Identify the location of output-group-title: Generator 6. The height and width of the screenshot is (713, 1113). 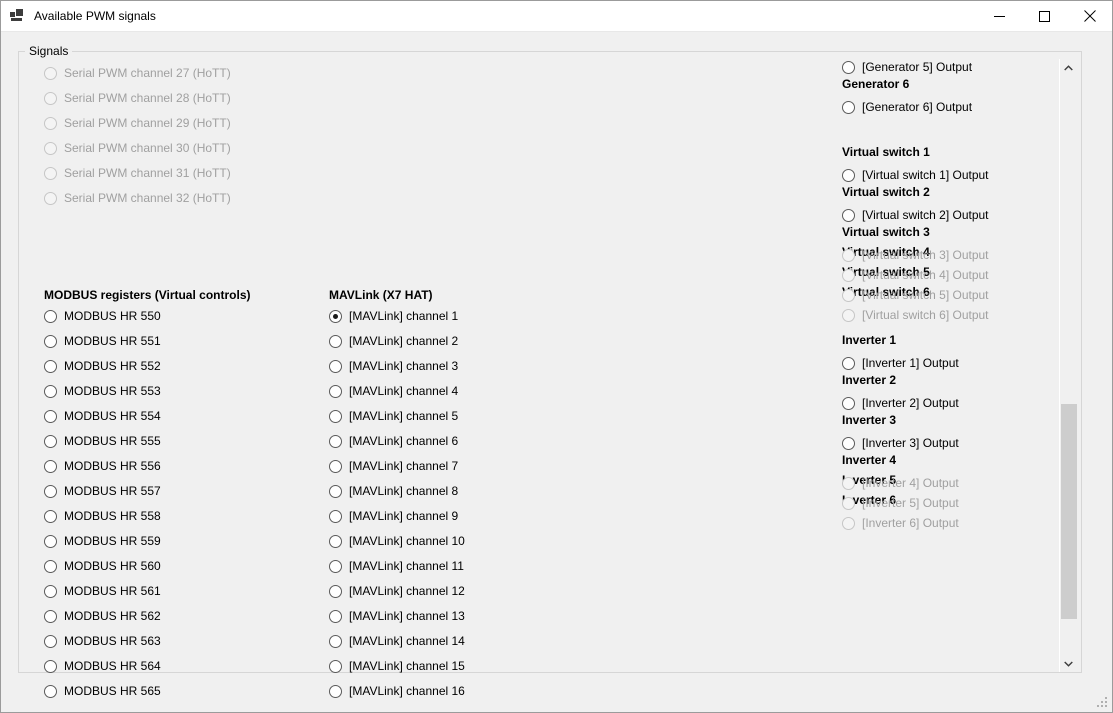
(876, 84).